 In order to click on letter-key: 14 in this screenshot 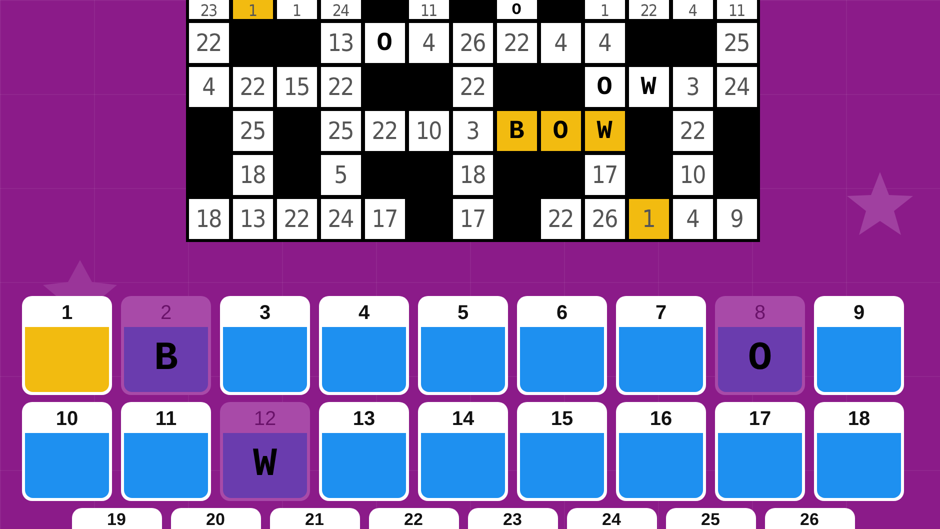, I will do `click(463, 451)`.